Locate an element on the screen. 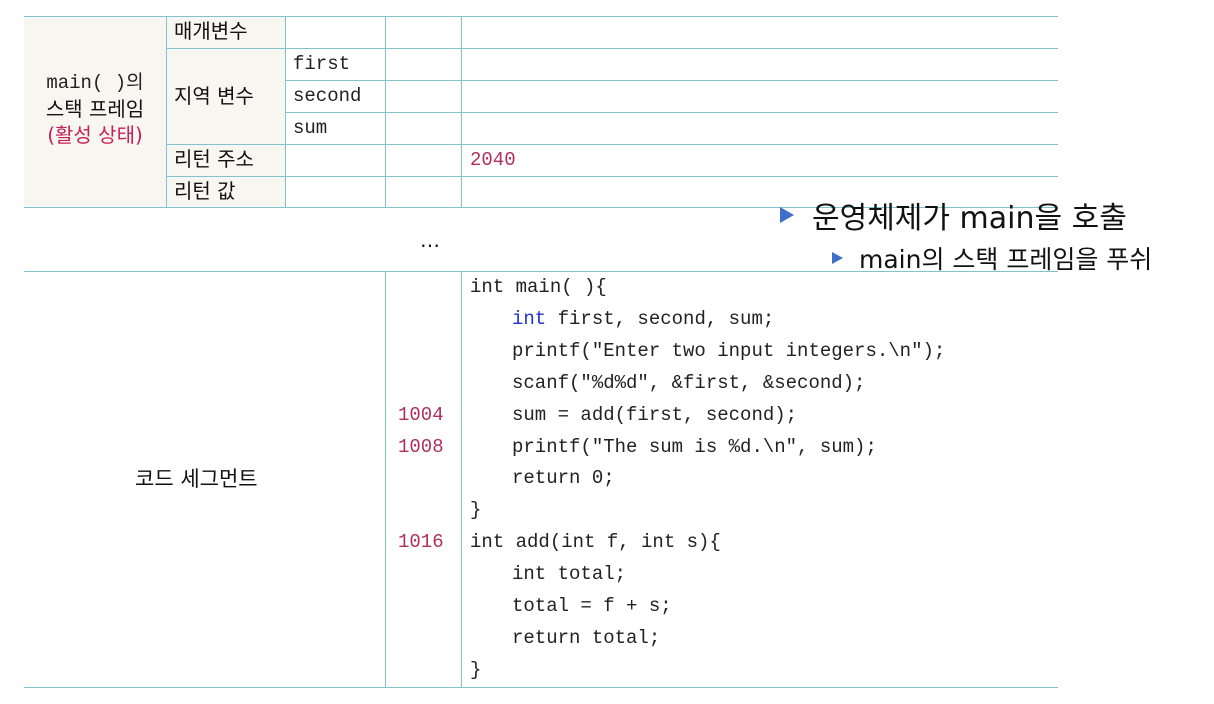 The image size is (1214, 704). note-text-2: main의 스택 프레임을 푸쉬 is located at coordinates (1006, 259).